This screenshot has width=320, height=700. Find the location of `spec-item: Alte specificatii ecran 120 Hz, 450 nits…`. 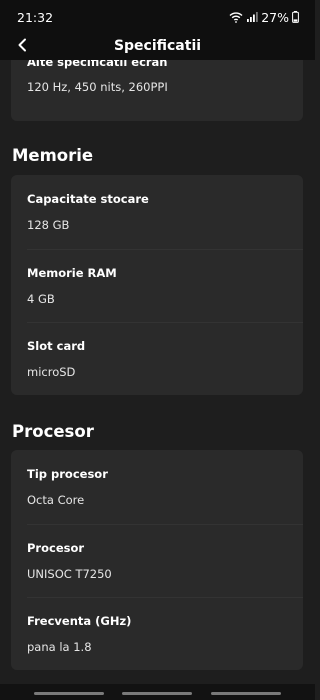

spec-item: Alte specificatii ecran 120 Hz, 450 nits… is located at coordinates (157, 92).